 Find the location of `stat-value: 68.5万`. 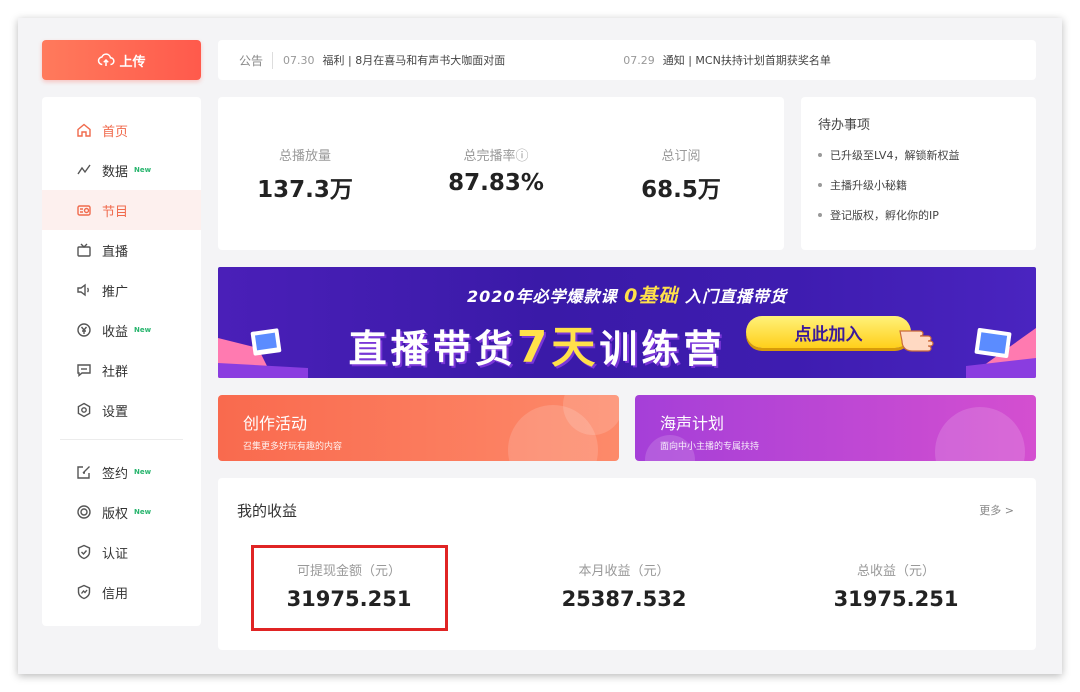

stat-value: 68.5万 is located at coordinates (681, 190).